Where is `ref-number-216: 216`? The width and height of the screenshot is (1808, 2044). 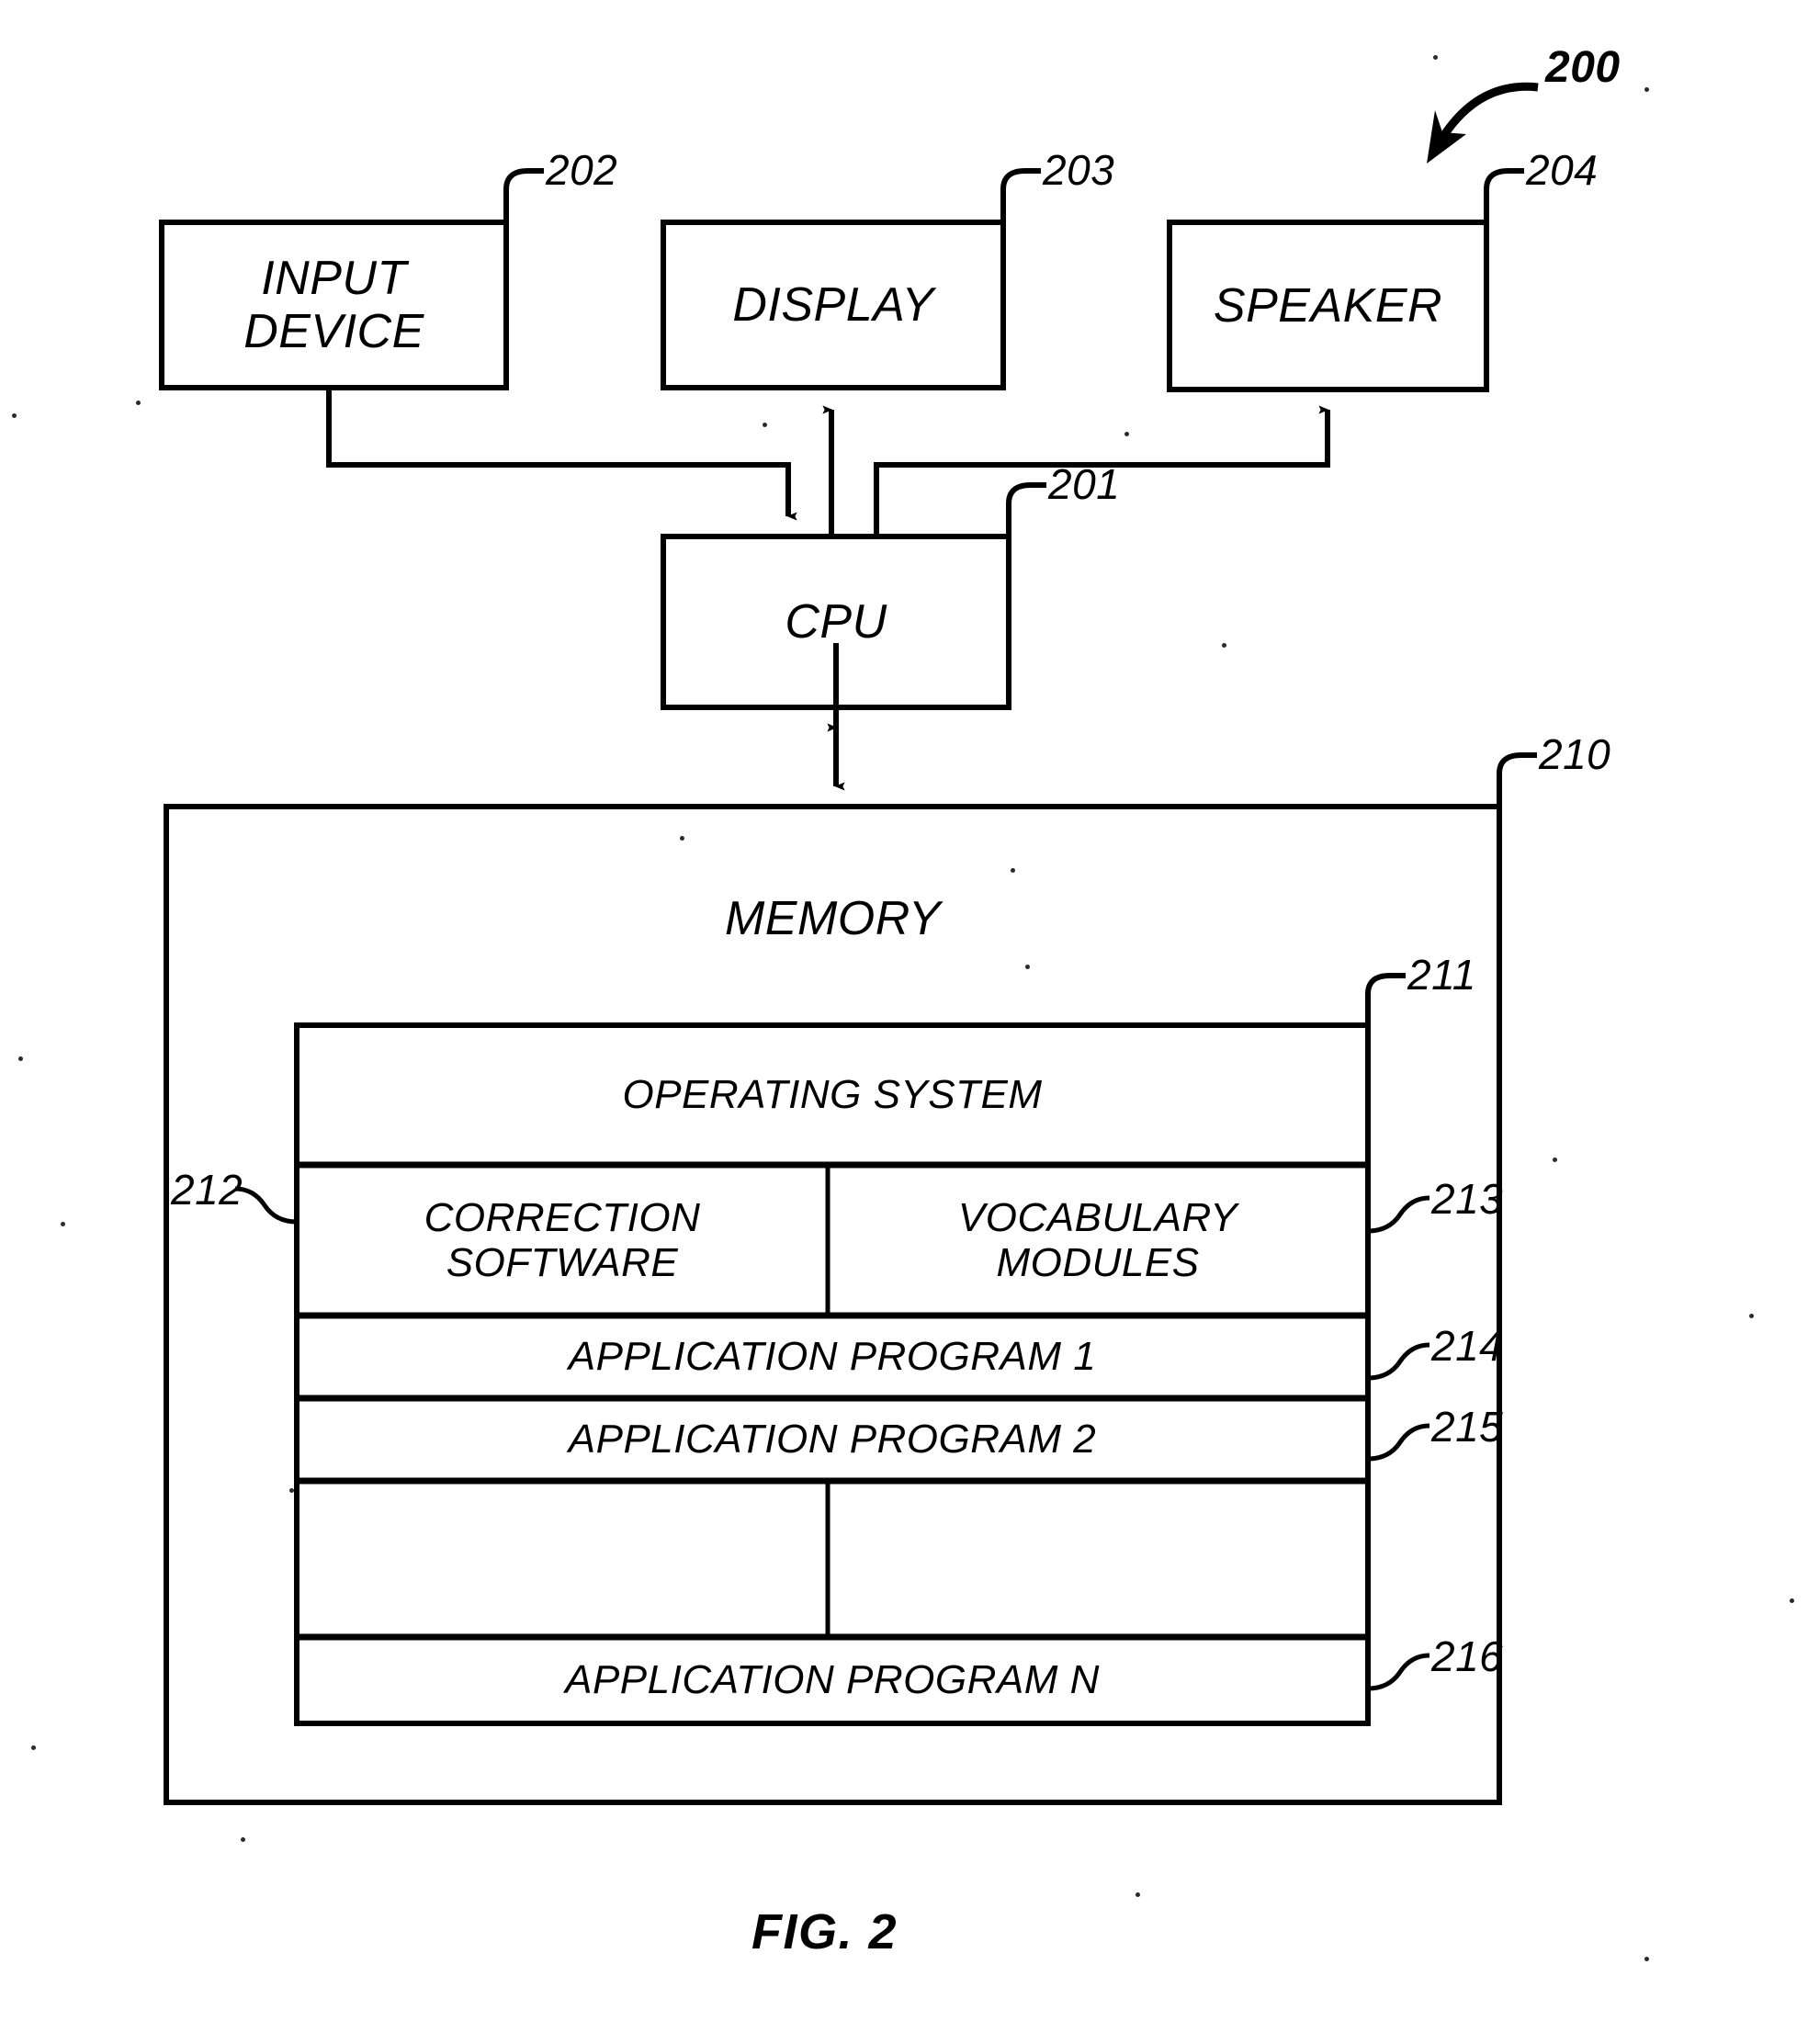 ref-number-216: 216 is located at coordinates (1467, 1656).